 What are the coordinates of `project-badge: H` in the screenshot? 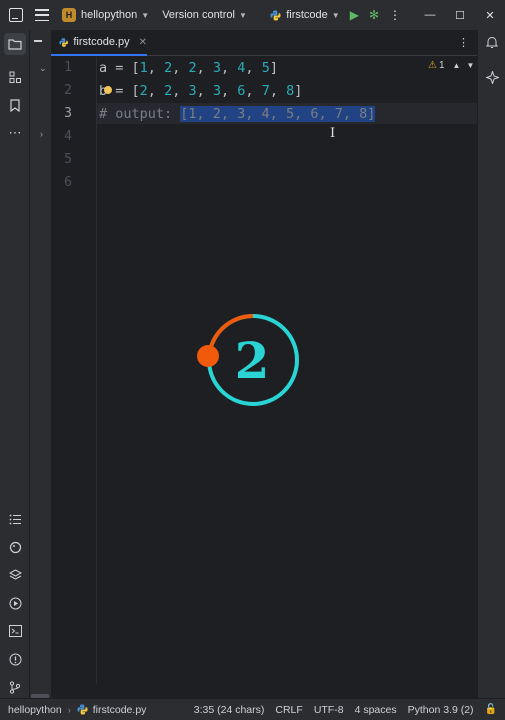 It's located at (69, 15).